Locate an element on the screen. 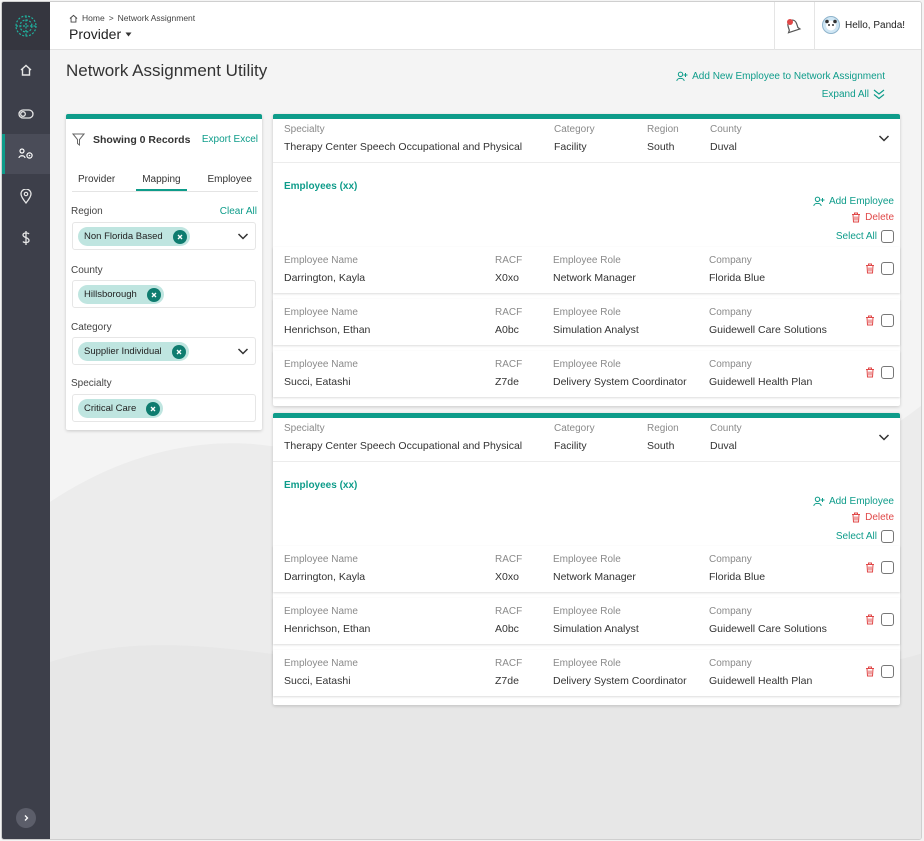 This screenshot has width=924, height=841. specialty-select: Critical Care is located at coordinates (164, 408).